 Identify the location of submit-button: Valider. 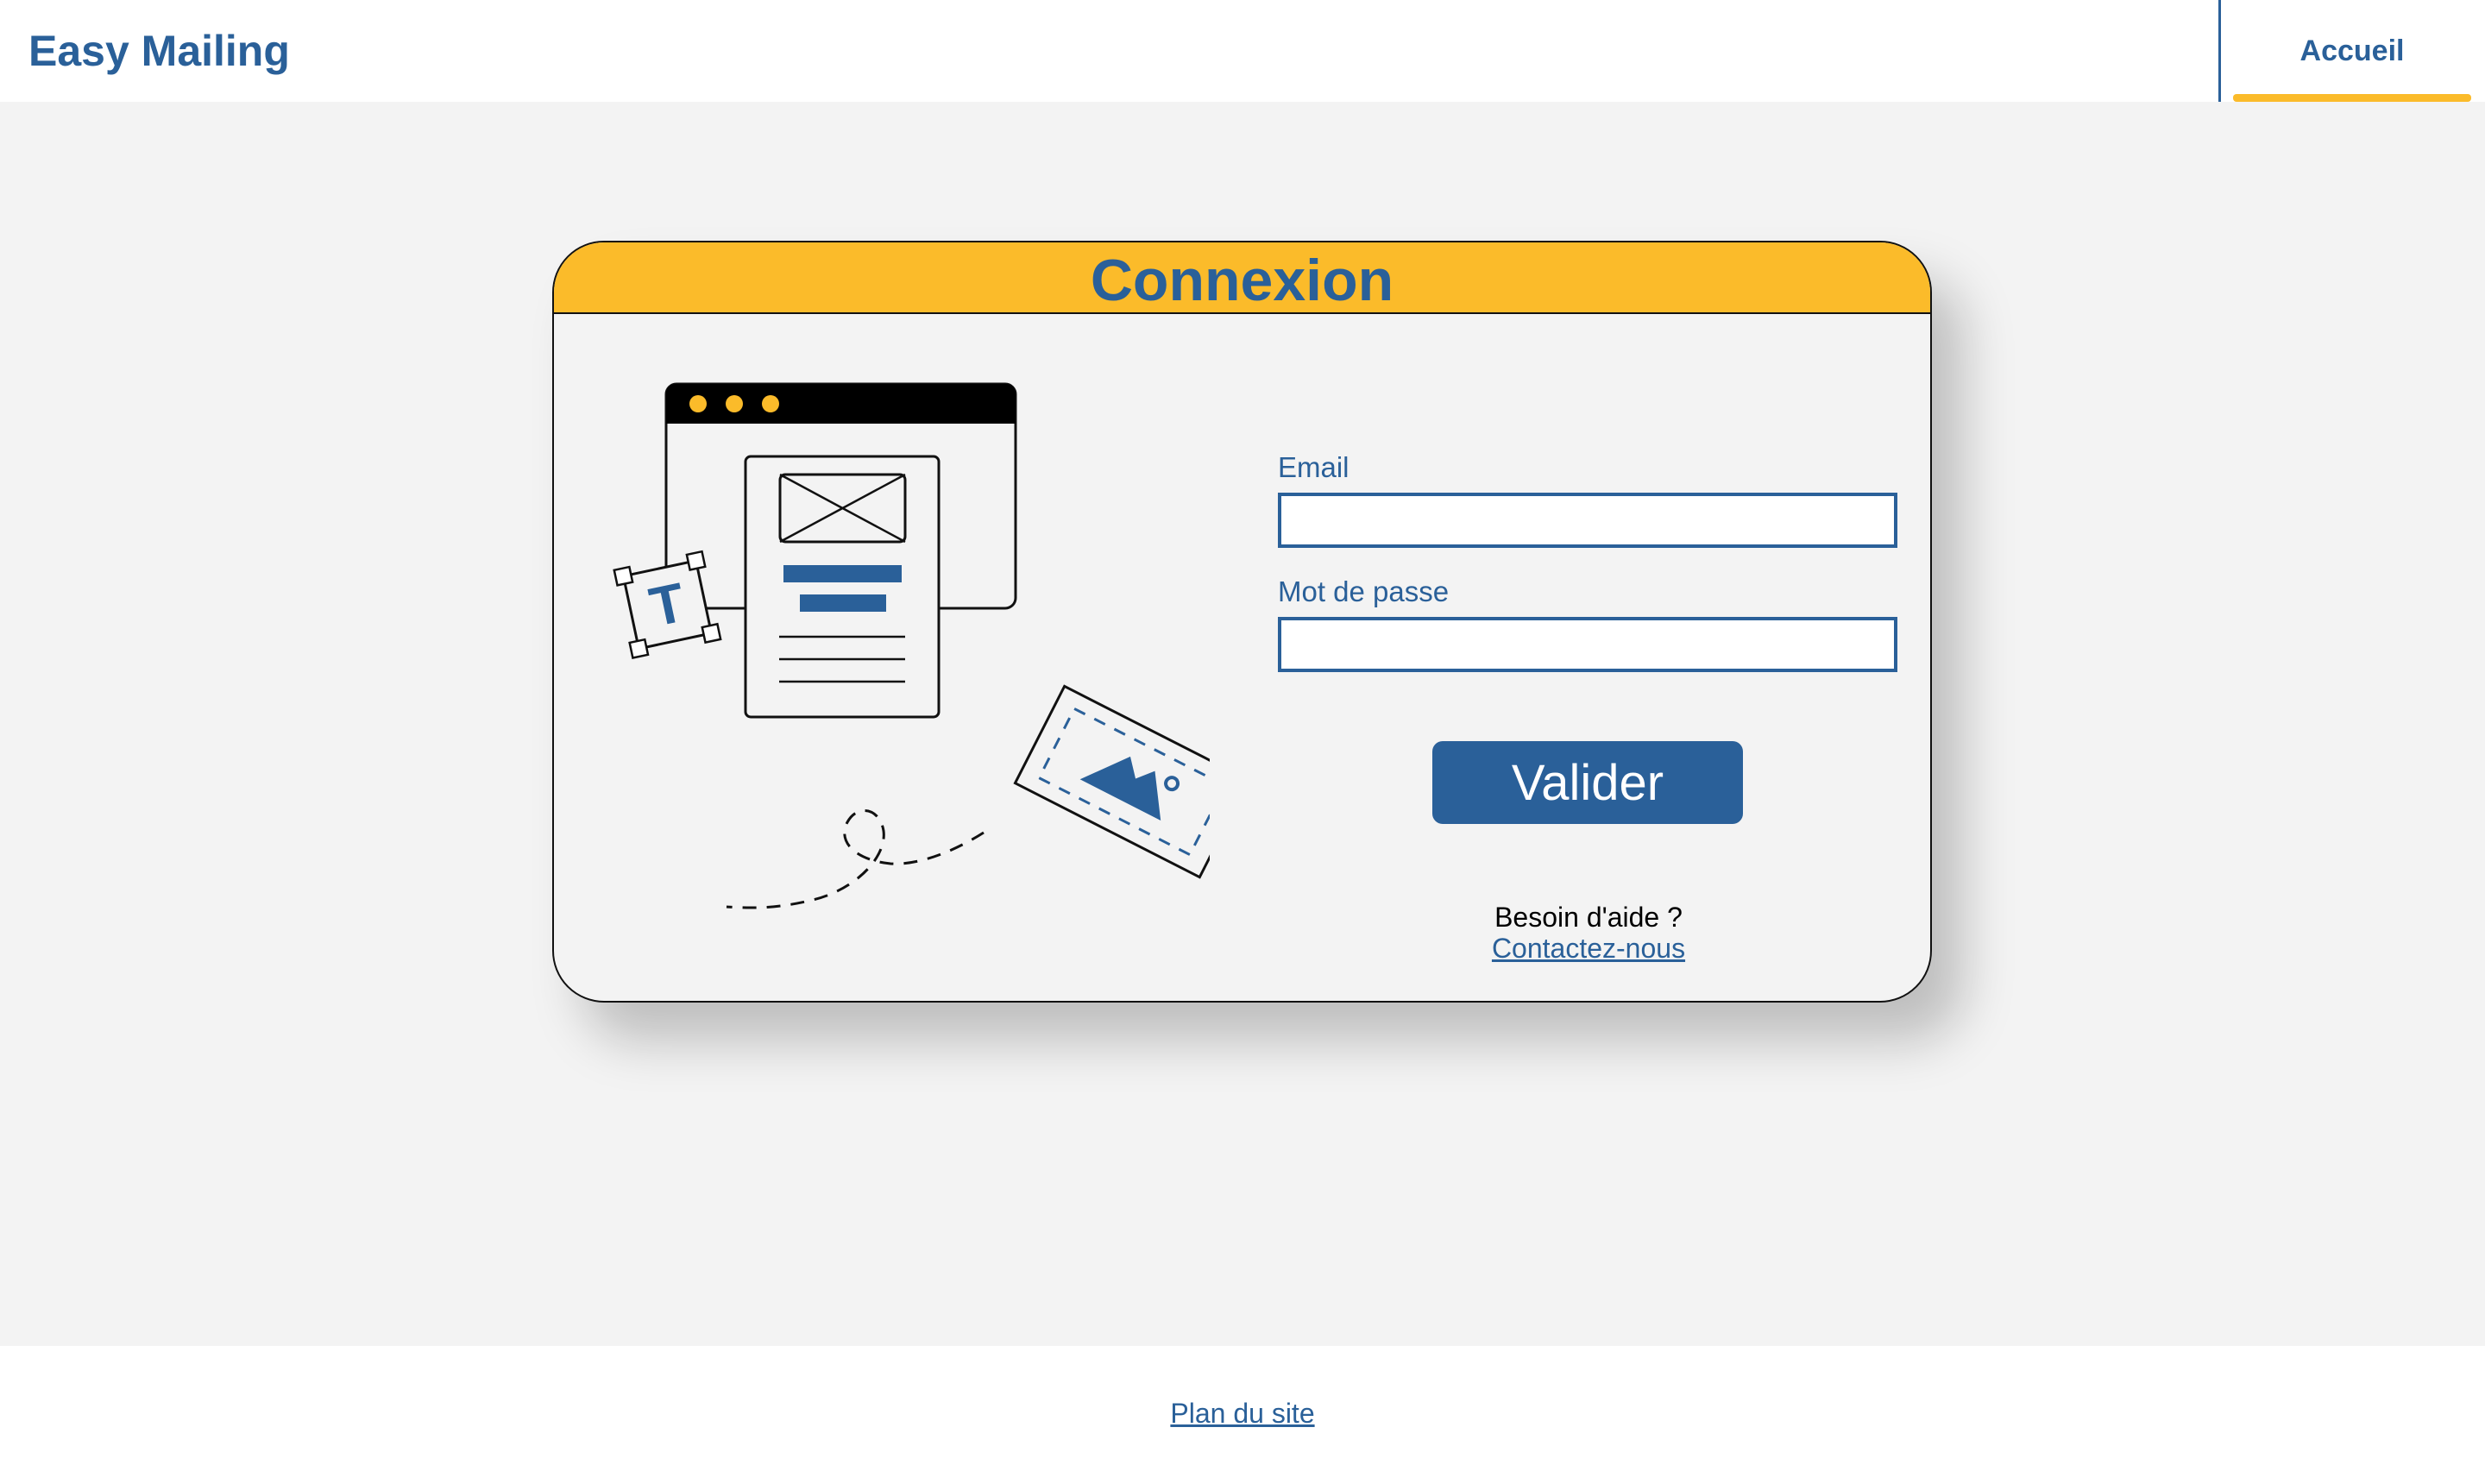
(1587, 782).